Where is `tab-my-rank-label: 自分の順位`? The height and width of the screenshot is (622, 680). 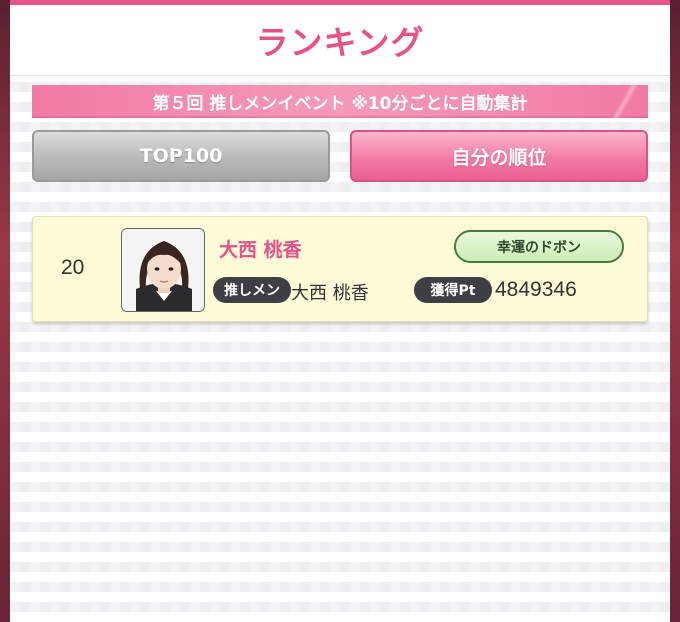
tab-my-rank-label: 自分の順位 is located at coordinates (499, 157).